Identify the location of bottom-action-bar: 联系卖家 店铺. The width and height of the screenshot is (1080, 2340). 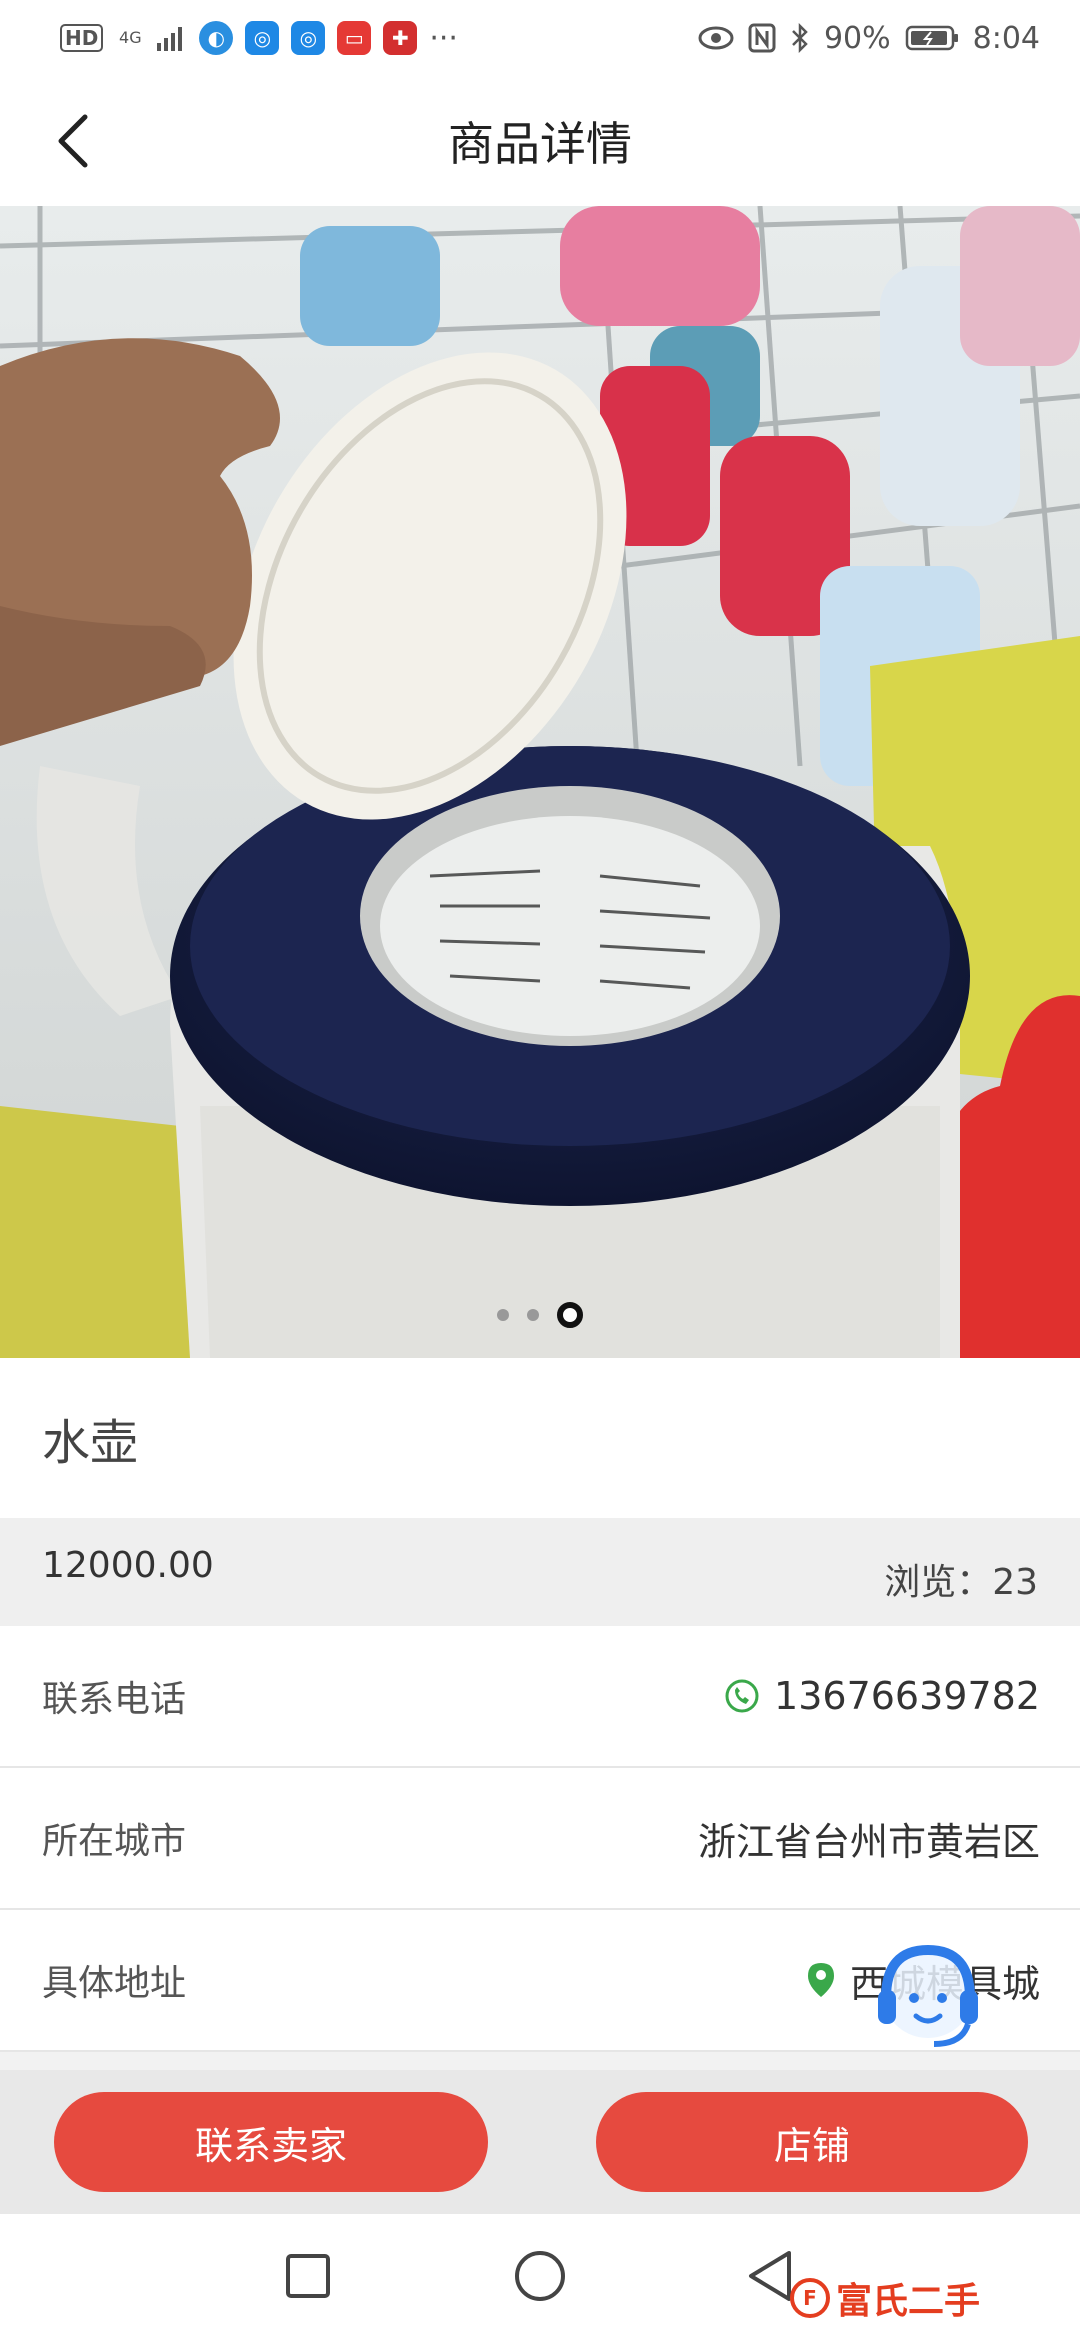
(540, 2142).